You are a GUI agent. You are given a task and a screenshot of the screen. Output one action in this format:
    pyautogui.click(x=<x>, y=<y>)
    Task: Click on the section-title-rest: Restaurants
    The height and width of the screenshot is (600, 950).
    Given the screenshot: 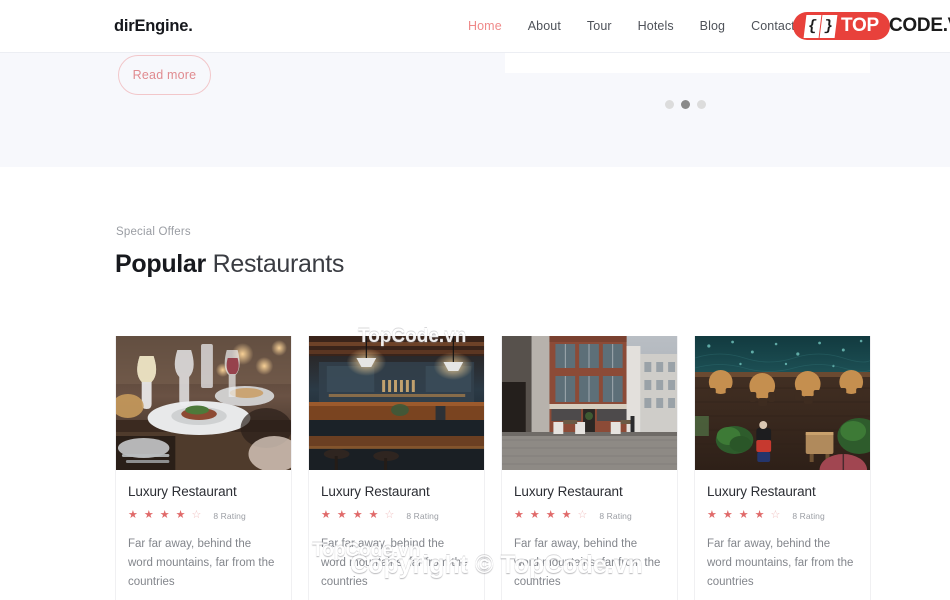 What is the action you would take?
    pyautogui.click(x=275, y=264)
    